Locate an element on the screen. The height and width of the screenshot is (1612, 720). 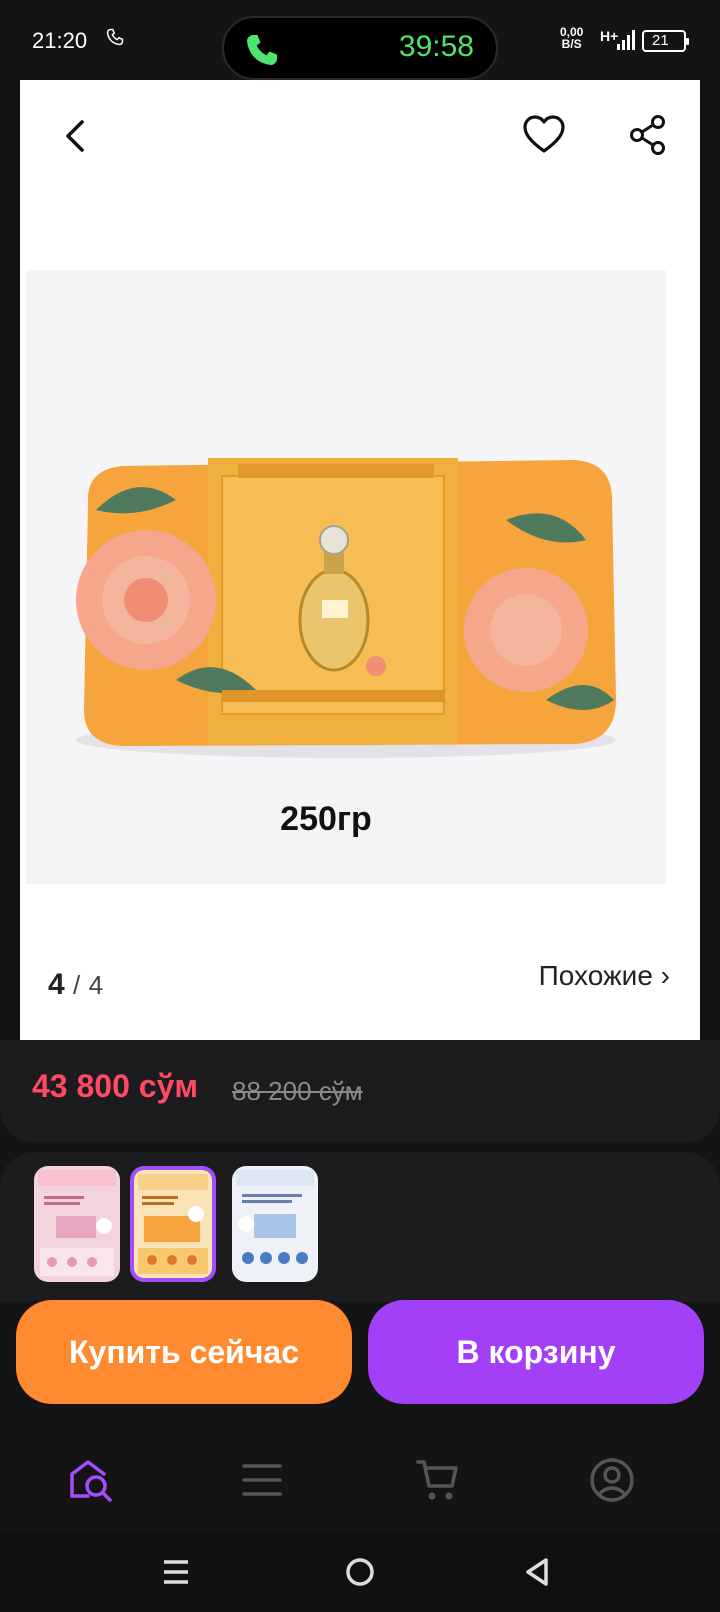
network-speed-unit: B/S is located at coordinates (571, 44).